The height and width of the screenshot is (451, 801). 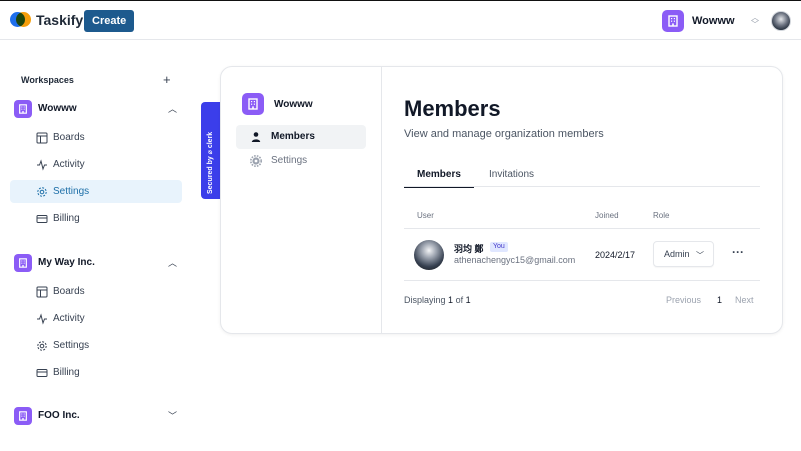 I want to click on pagination-summary: Displaying 1 of 1, so click(x=437, y=300).